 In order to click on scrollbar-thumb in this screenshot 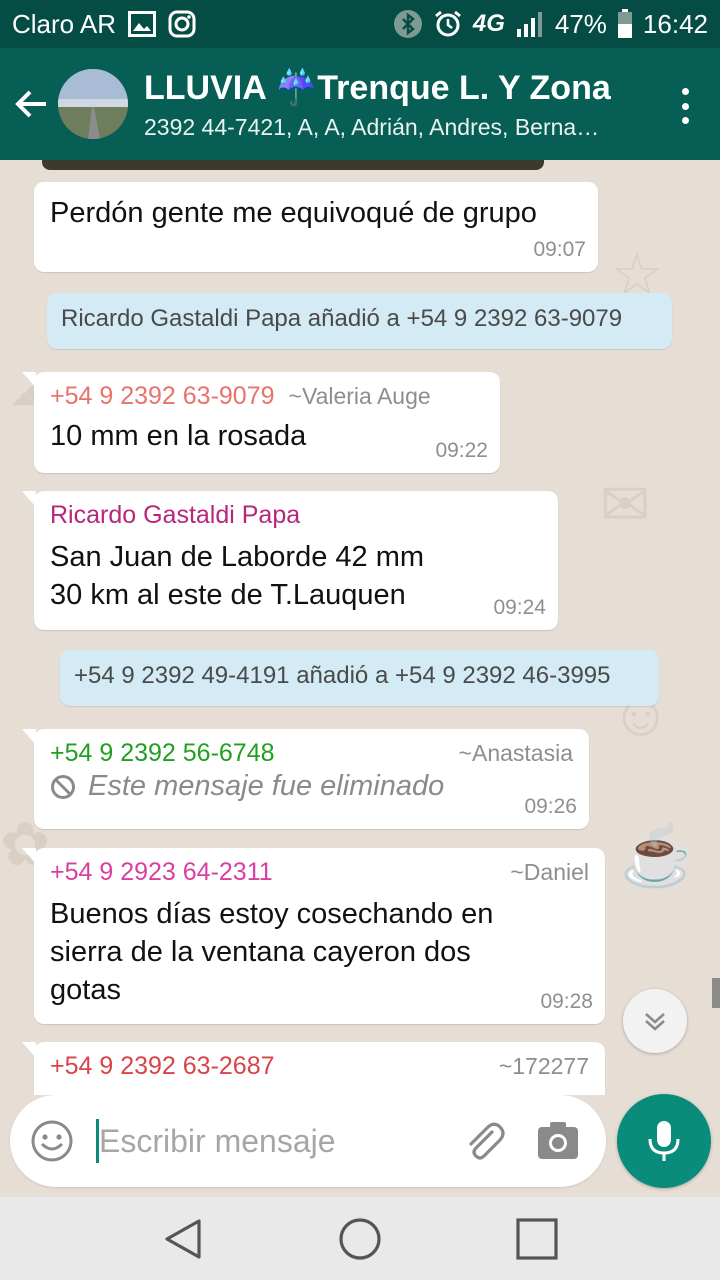, I will do `click(716, 993)`.